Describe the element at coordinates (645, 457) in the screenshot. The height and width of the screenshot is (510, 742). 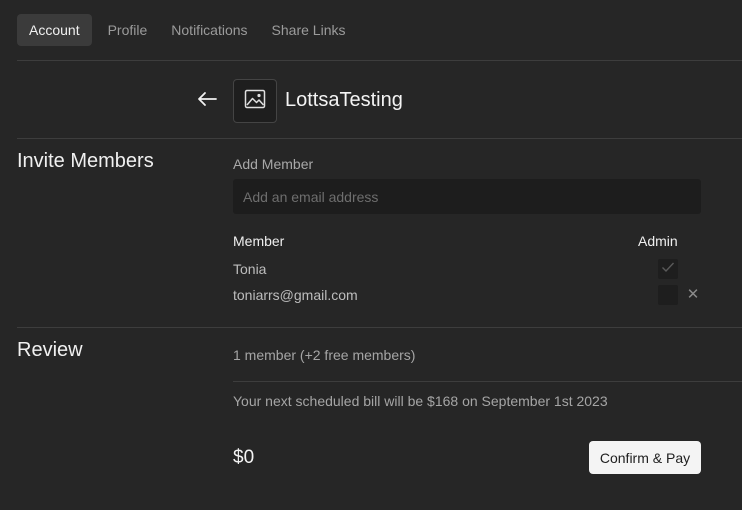
I see `confirm-pay-button: Confirm & Pay` at that location.